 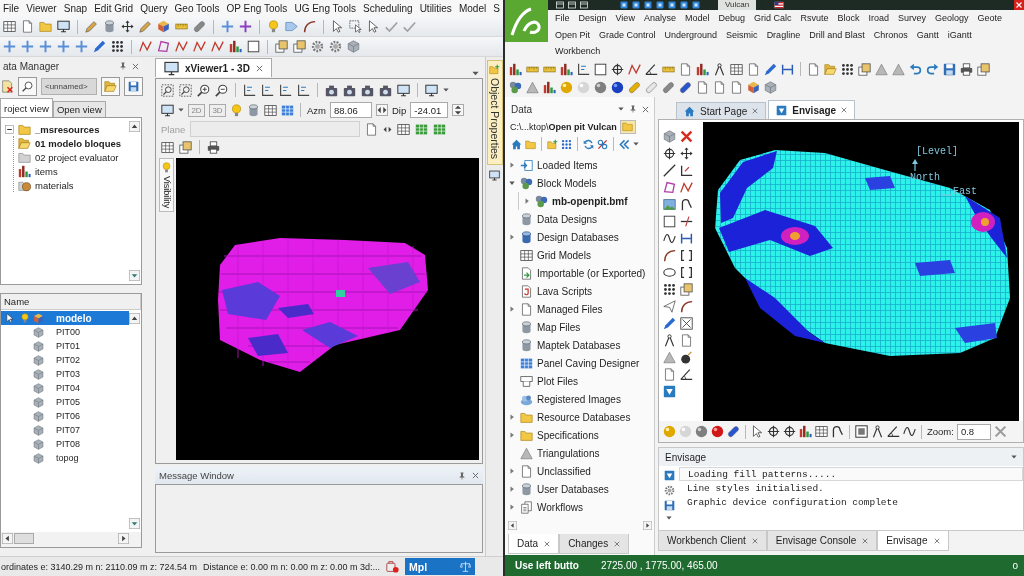 I want to click on home-icon, so click(x=516, y=144).